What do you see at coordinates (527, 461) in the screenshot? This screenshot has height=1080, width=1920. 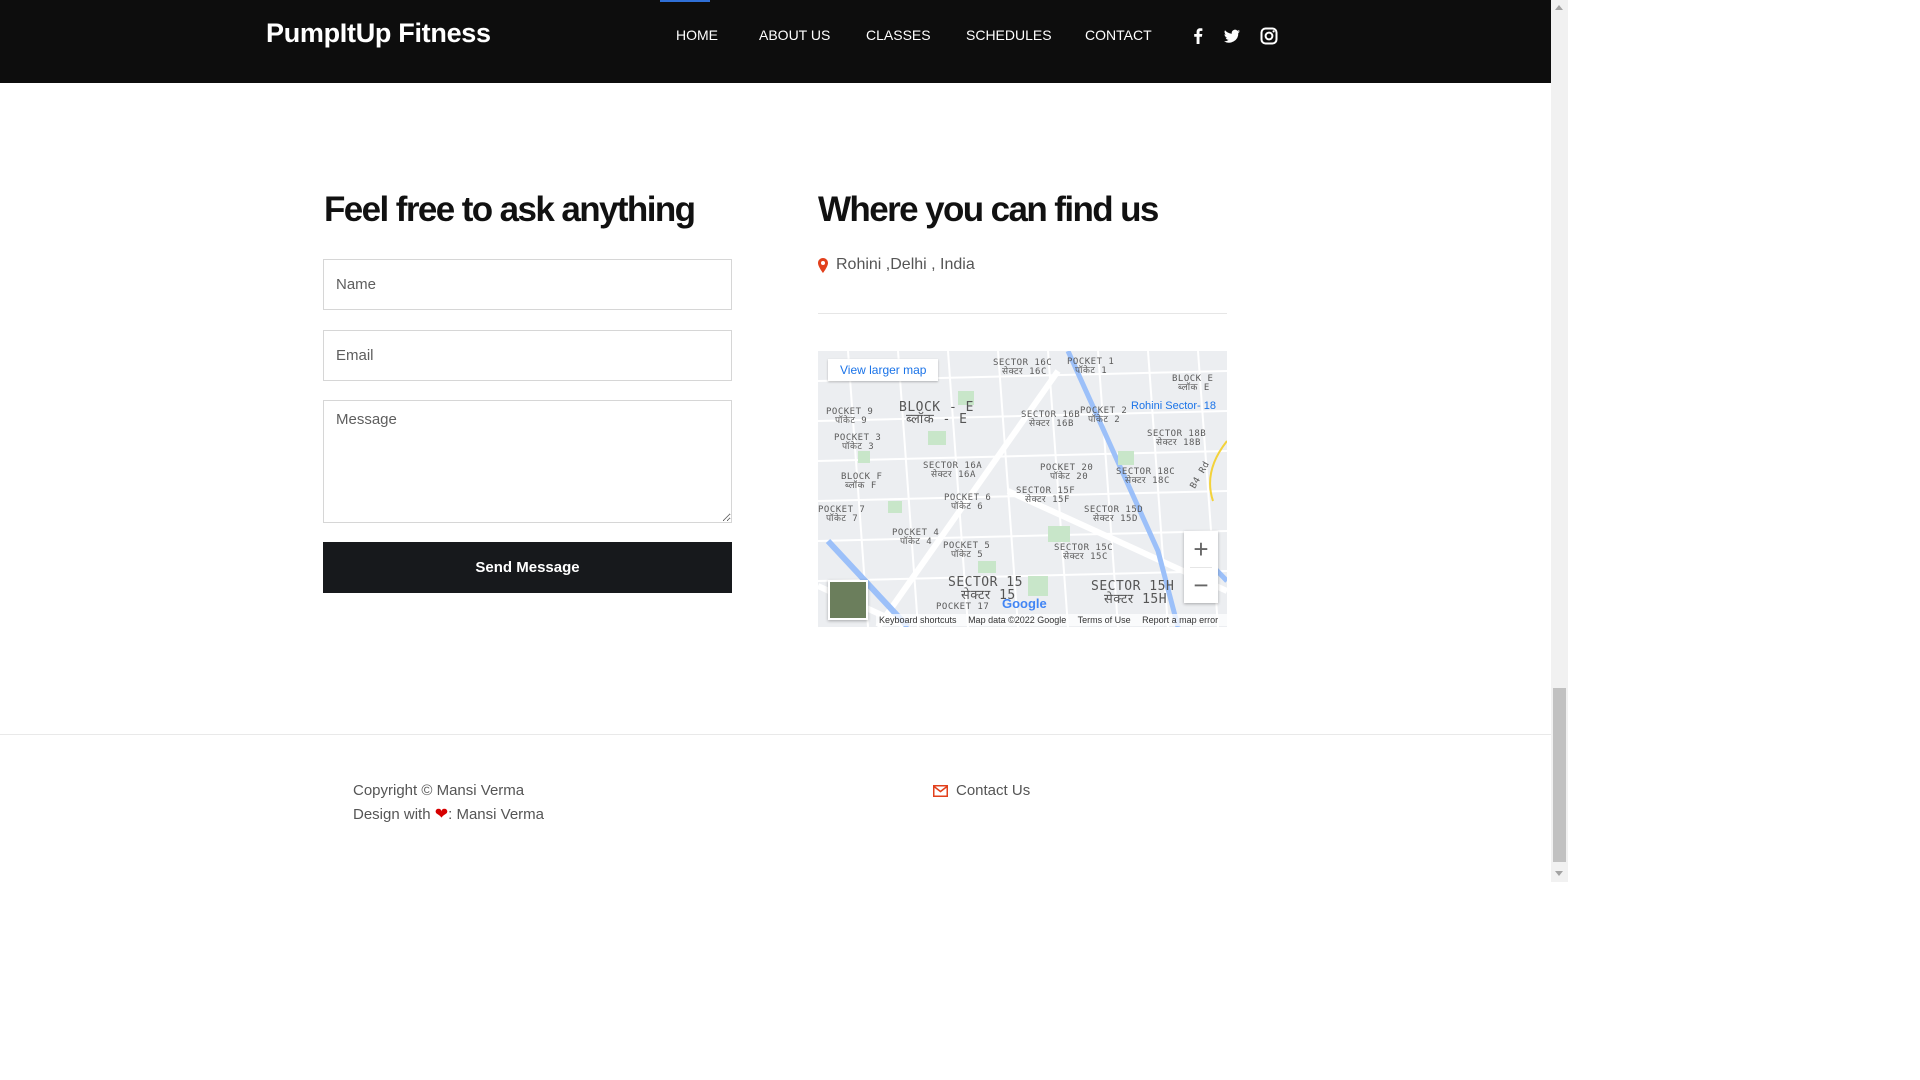 I see `message-textarea` at bounding box center [527, 461].